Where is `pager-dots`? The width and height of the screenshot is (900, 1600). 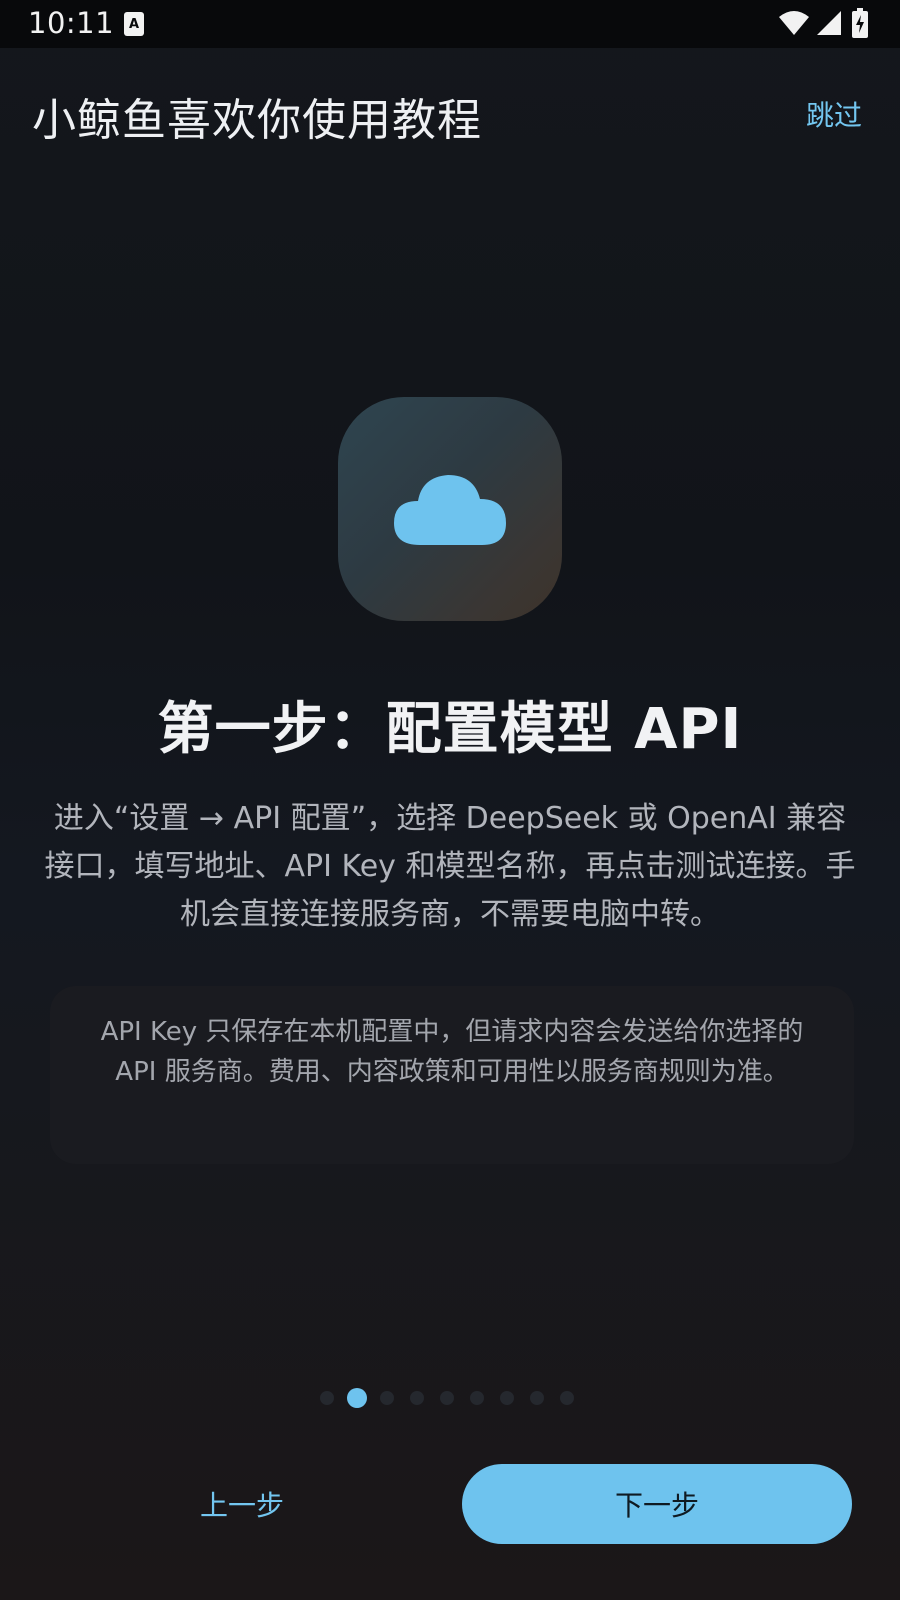 pager-dots is located at coordinates (450, 1398).